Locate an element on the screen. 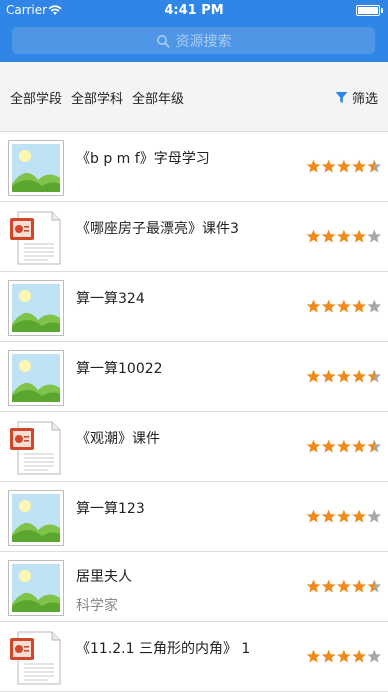  list-item: 算一算324 is located at coordinates (194, 307).